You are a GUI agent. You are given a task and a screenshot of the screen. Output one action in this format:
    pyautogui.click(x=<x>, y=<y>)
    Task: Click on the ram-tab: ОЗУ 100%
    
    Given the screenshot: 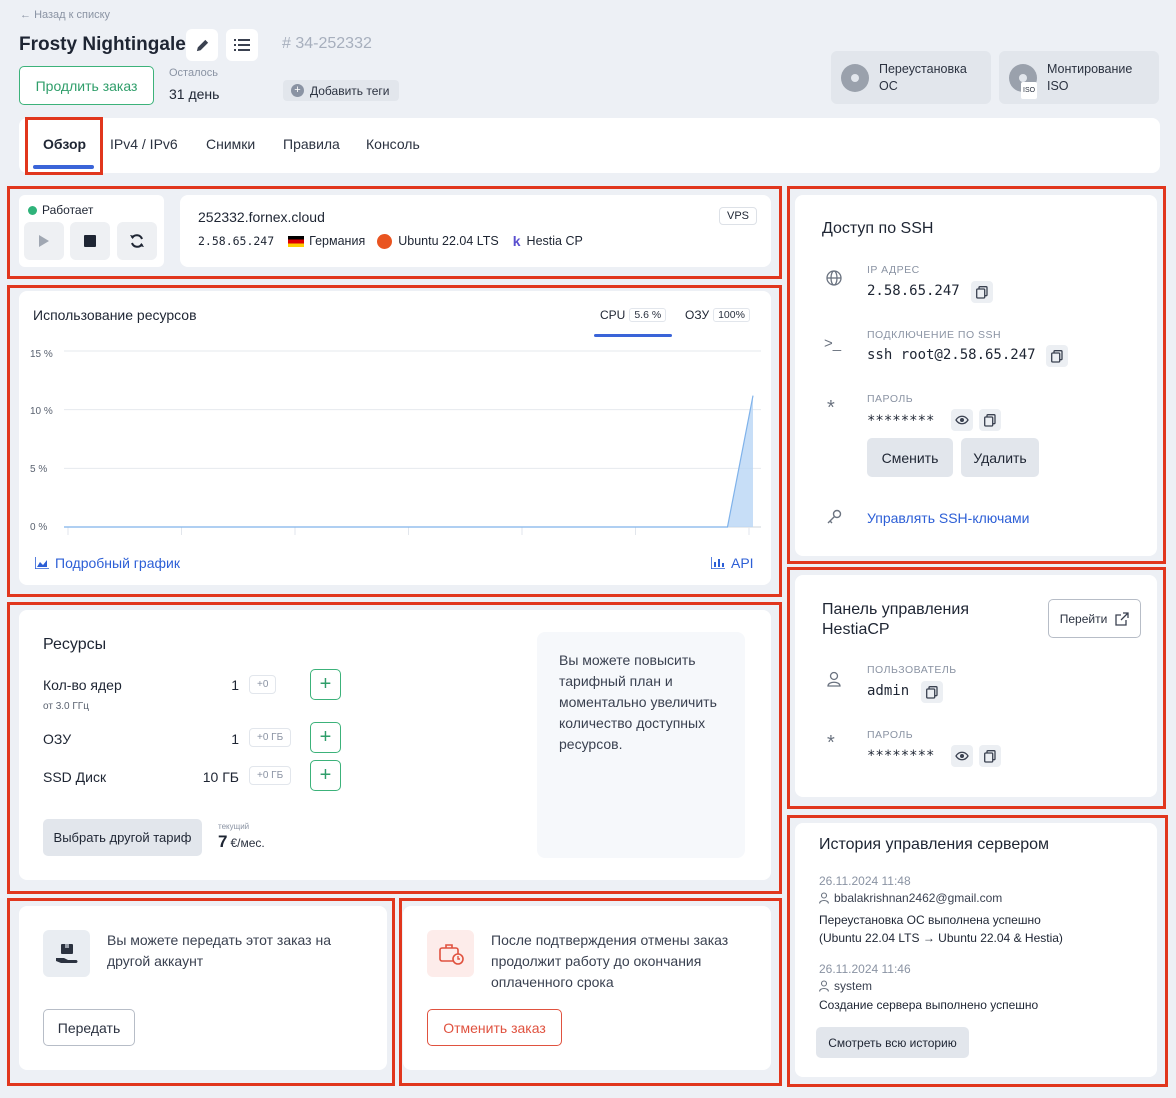 What is the action you would take?
    pyautogui.click(x=717, y=315)
    